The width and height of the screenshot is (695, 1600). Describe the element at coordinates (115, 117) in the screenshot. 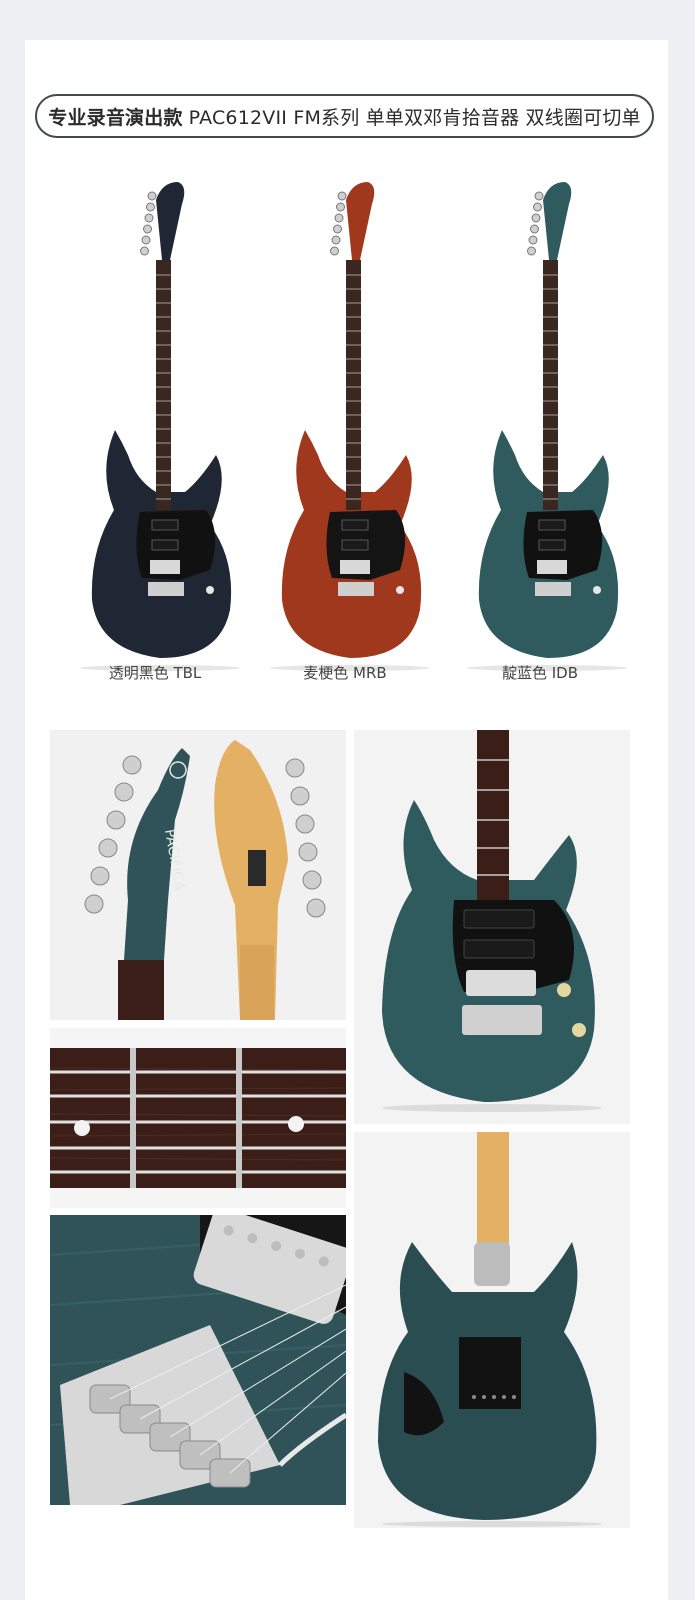

I see `title-bold: 专业录音演出款` at that location.